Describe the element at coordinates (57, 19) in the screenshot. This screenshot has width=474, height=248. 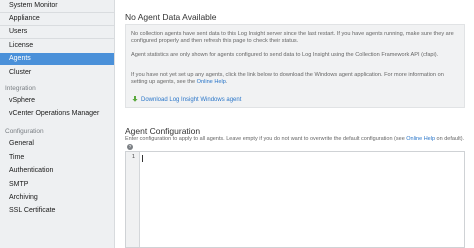
I see `sidebar-item-appliance: Appliance` at that location.